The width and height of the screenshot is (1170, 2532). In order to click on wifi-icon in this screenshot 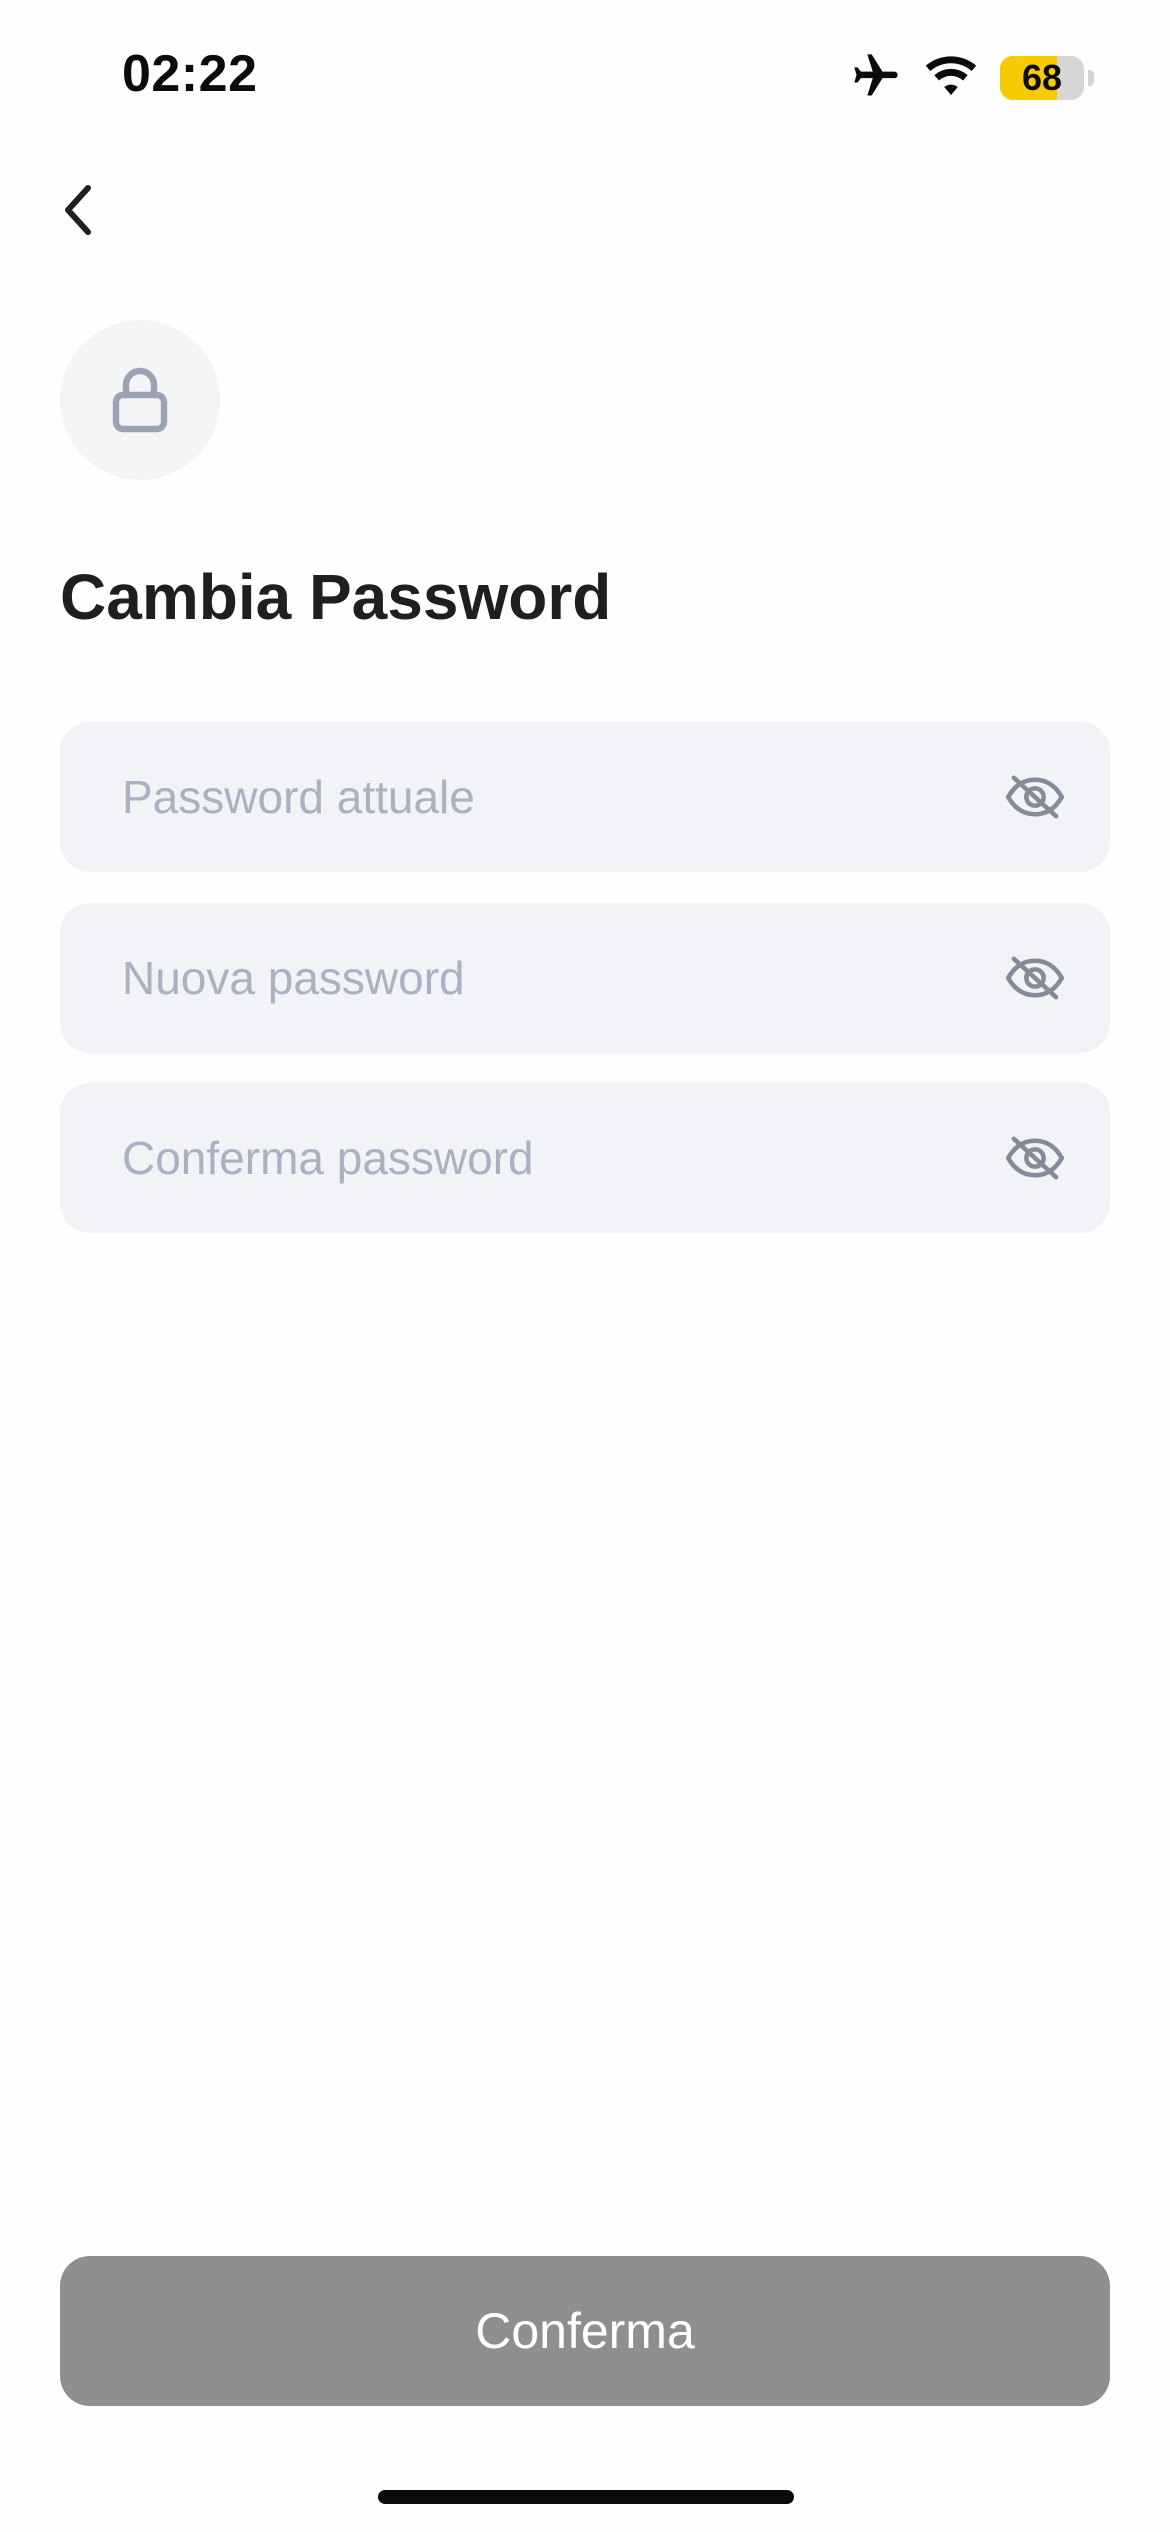, I will do `click(951, 78)`.